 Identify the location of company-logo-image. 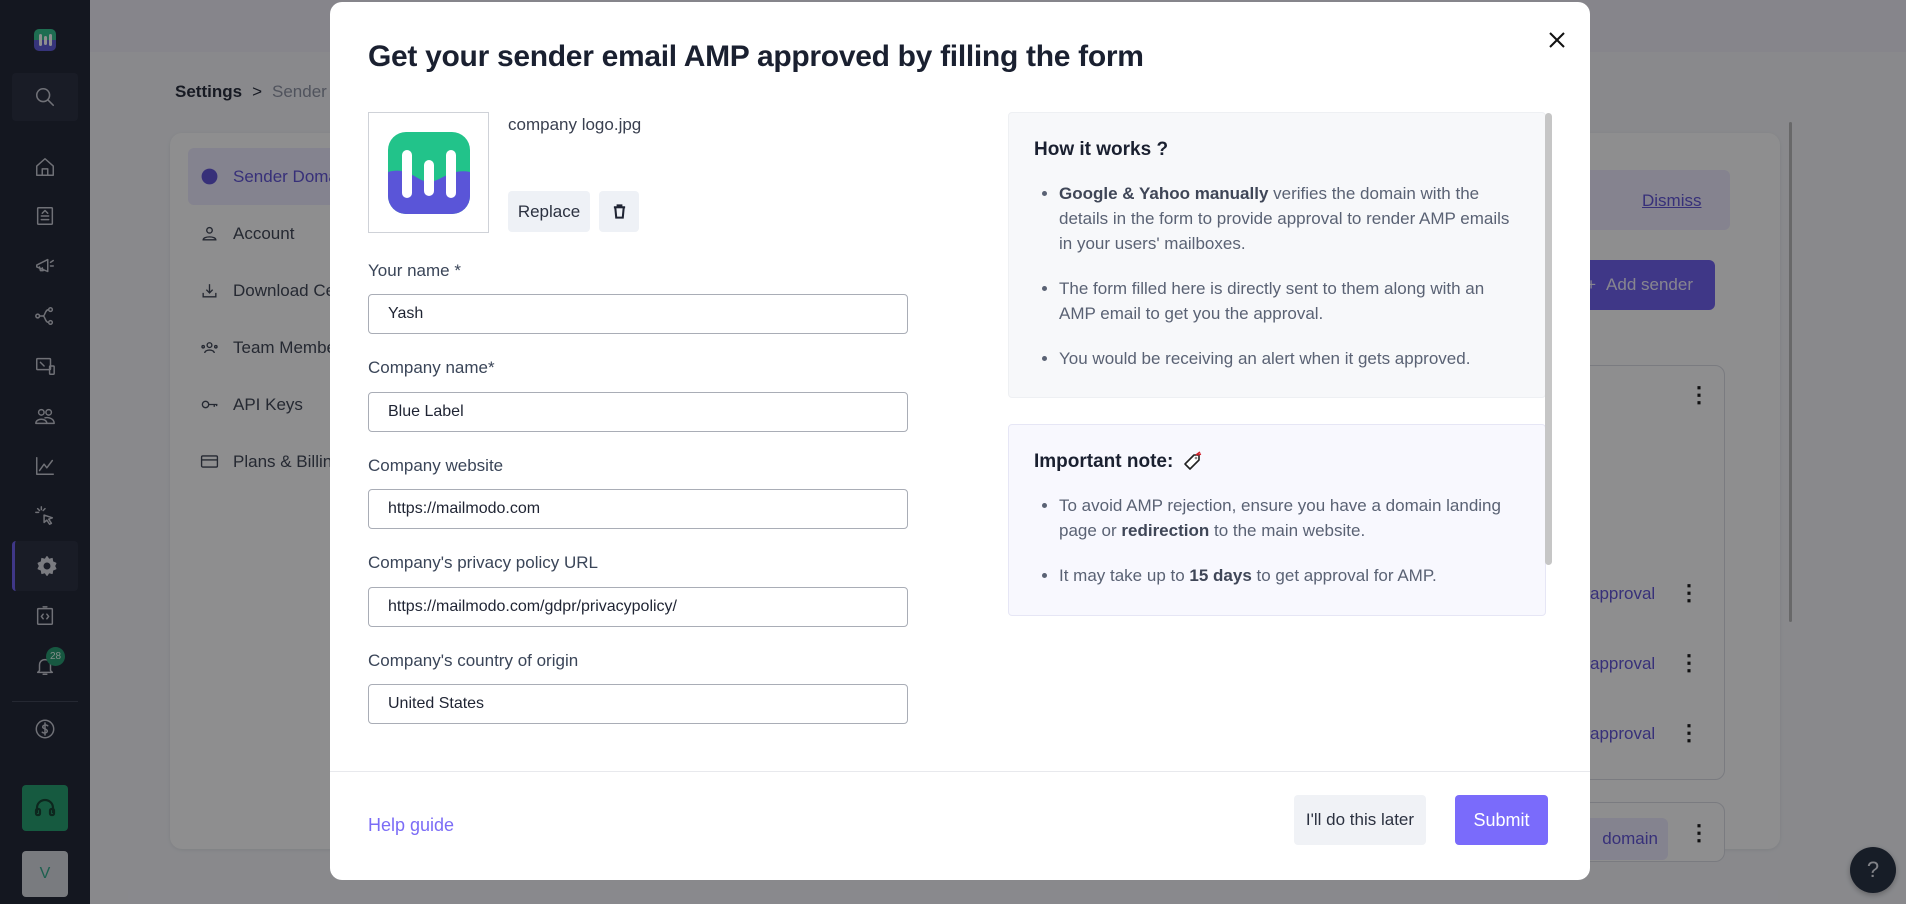
(428, 172).